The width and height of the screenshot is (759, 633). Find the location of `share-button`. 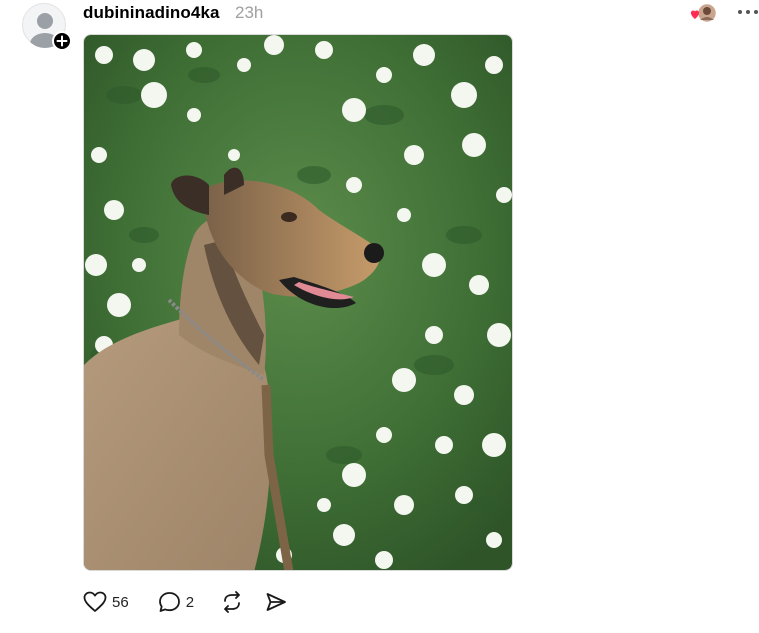

share-button is located at coordinates (276, 602).